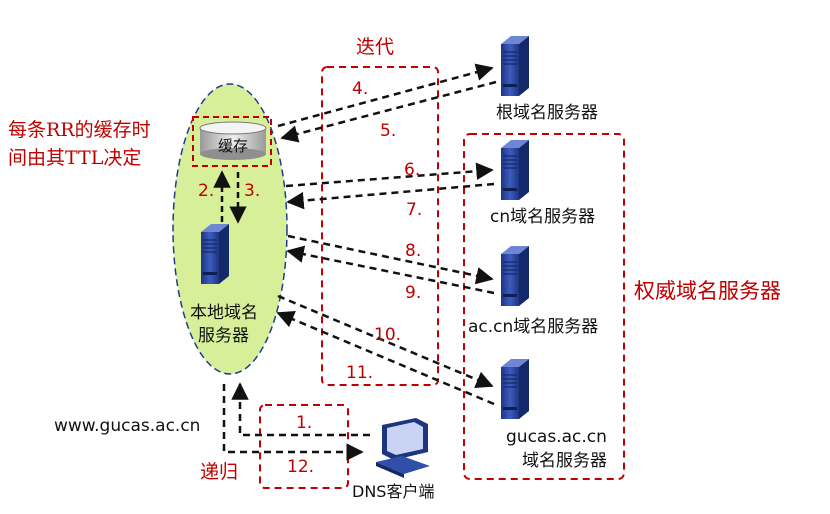 This screenshot has width=830, height=514. Describe the element at coordinates (223, 336) in the screenshot. I see `local-server-name-line2: 服务器` at that location.